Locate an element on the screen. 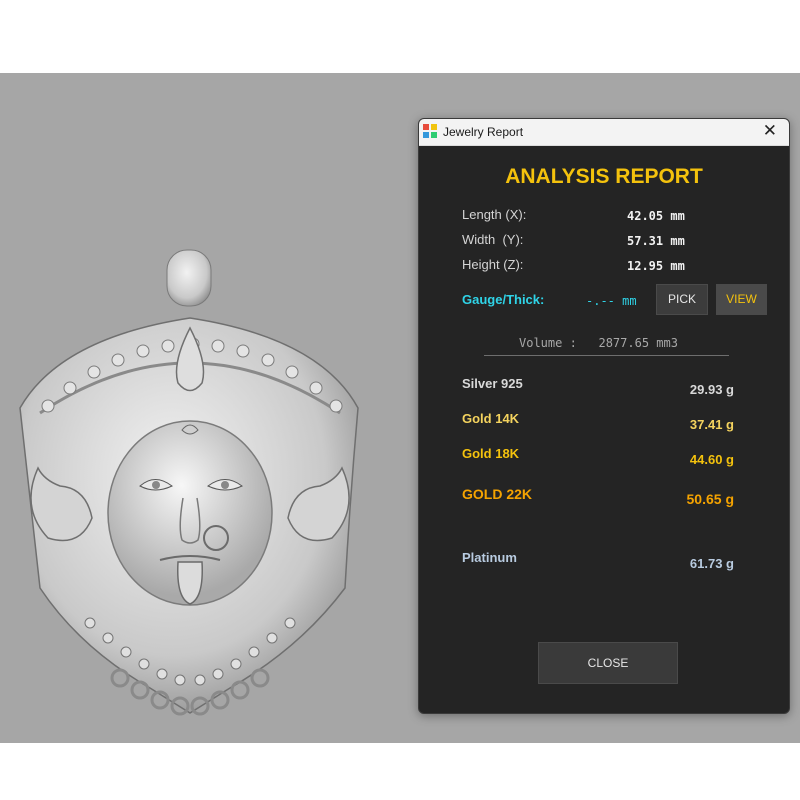 Image resolution: width=800 pixels, height=800 pixels. width-label: Width (Y): is located at coordinates (493, 239).